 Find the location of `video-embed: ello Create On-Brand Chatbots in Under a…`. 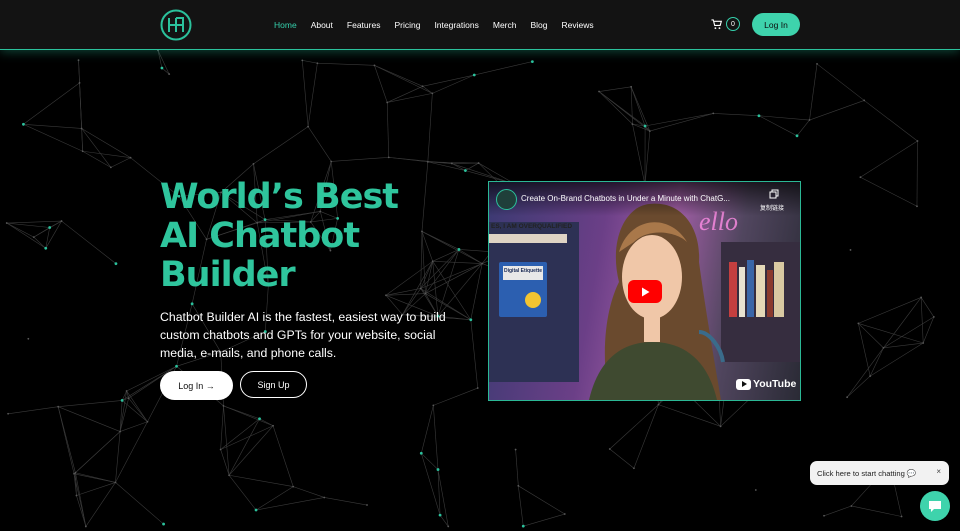

video-embed: ello Create On-Brand Chatbots in Under a… is located at coordinates (644, 291).